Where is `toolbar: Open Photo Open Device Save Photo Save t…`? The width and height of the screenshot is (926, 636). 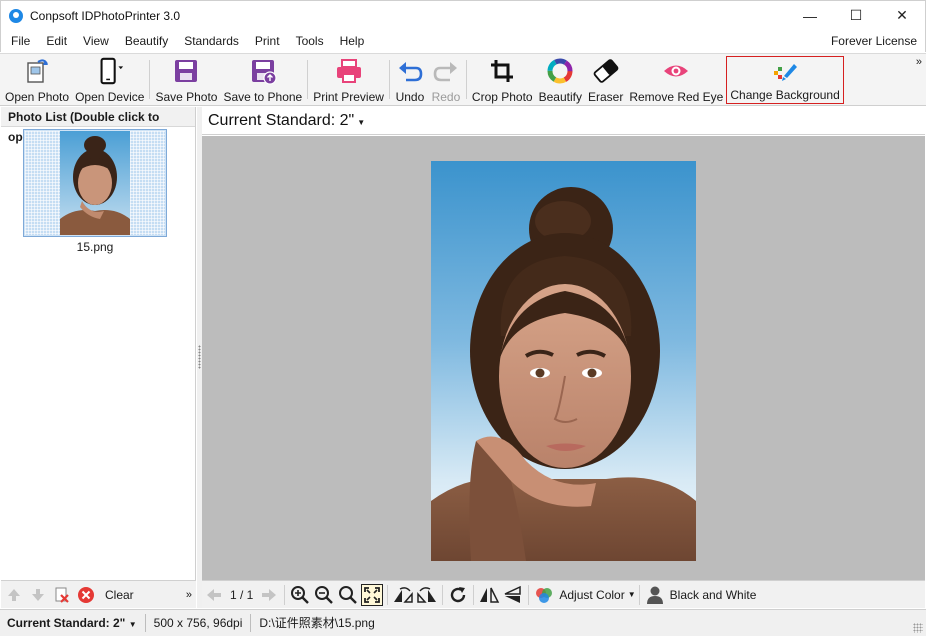
toolbar: Open Photo Open Device Save Photo Save t… is located at coordinates (463, 79).